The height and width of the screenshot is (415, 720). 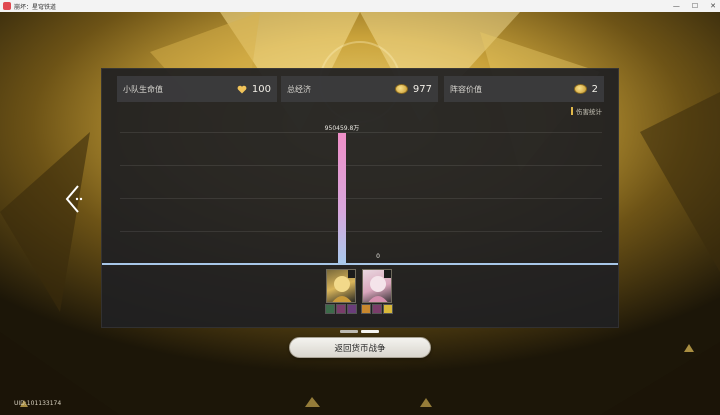 What do you see at coordinates (466, 89) in the screenshot?
I see `stat-label: 阵容价值` at bounding box center [466, 89].